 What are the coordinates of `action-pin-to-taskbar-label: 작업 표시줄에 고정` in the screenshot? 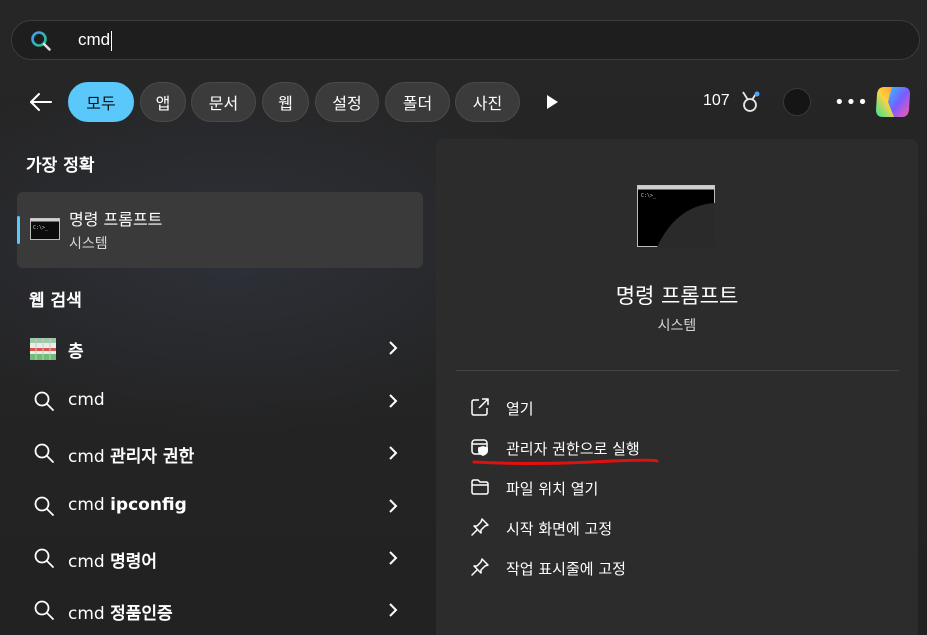 It's located at (566, 569).